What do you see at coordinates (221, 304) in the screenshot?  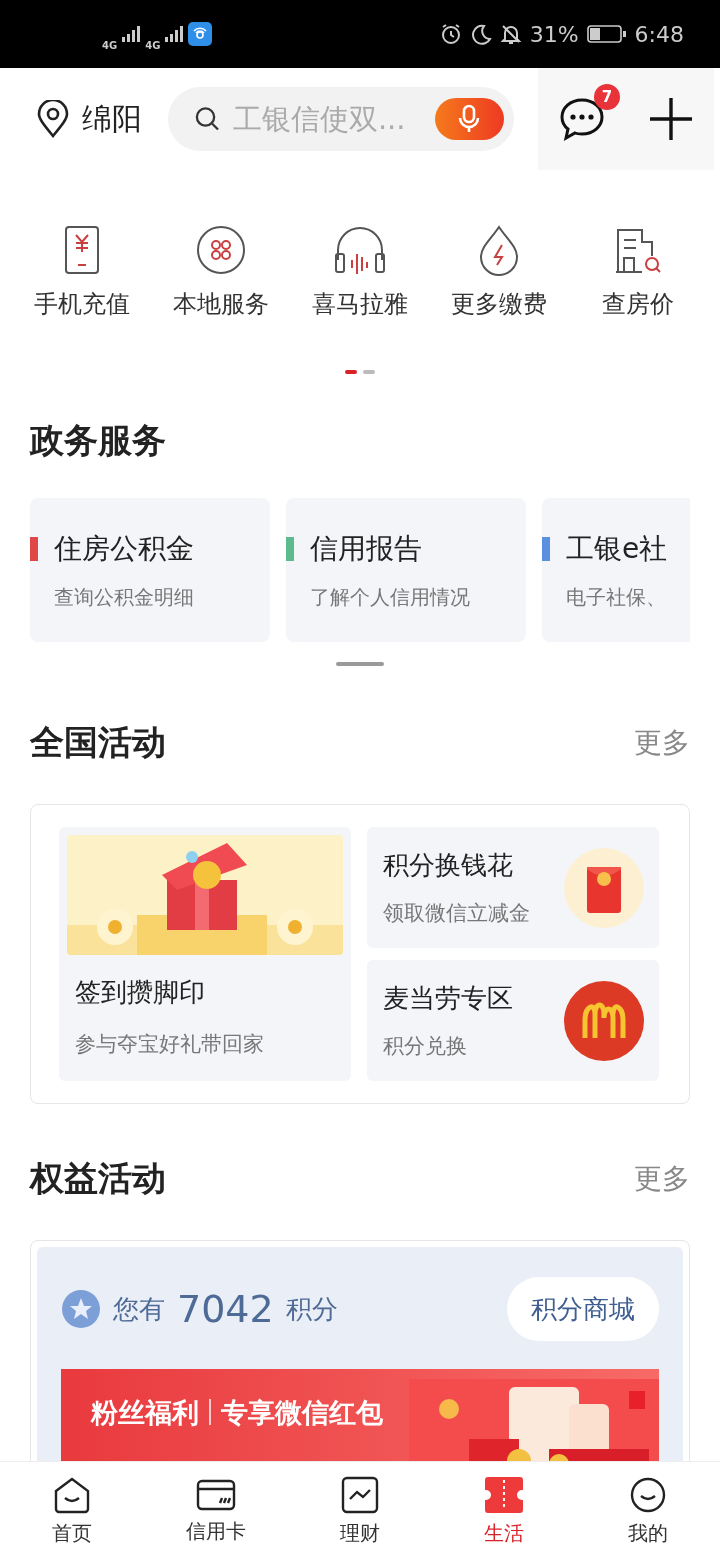 I see `service-label: 本地服务` at bounding box center [221, 304].